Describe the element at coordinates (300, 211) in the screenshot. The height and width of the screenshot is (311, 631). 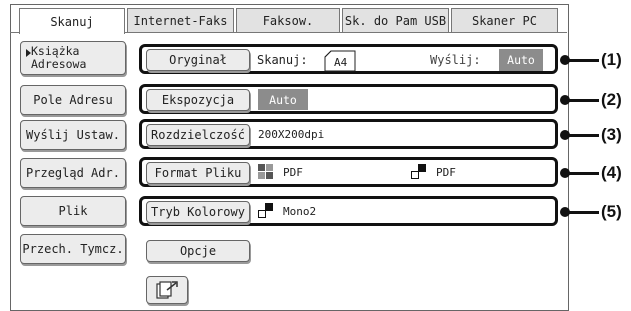
I see `color-mode-value: Mono2` at that location.